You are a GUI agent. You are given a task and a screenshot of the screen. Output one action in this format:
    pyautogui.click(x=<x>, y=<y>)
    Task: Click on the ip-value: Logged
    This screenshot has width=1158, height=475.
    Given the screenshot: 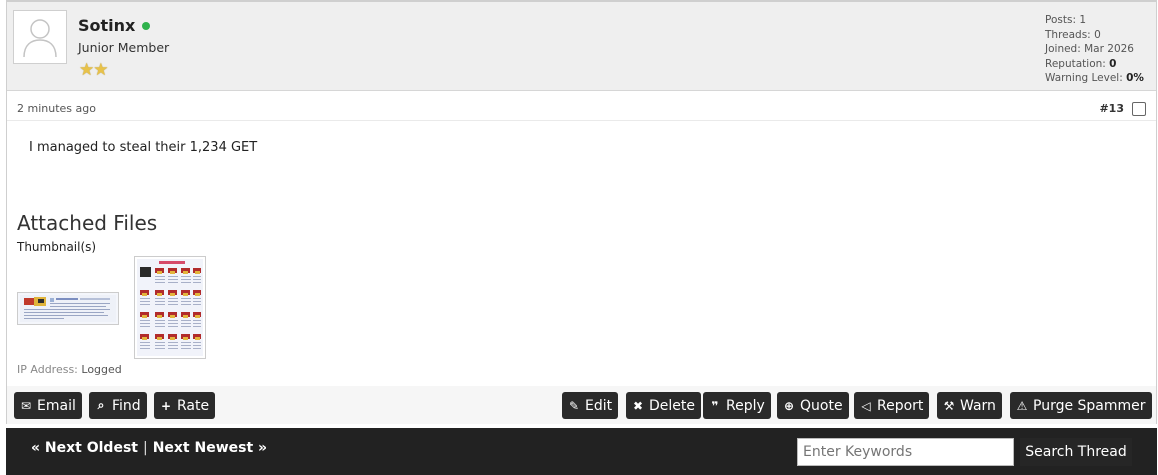 What is the action you would take?
    pyautogui.click(x=101, y=369)
    